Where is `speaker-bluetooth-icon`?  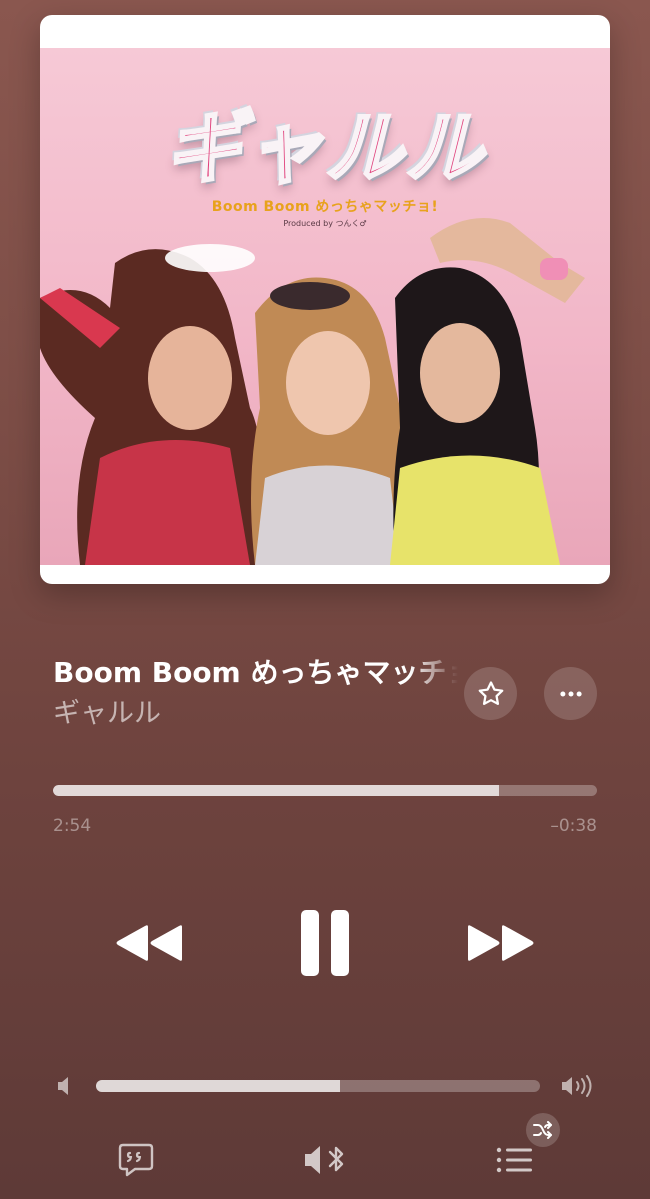
speaker-bluetooth-icon is located at coordinates (324, 1160).